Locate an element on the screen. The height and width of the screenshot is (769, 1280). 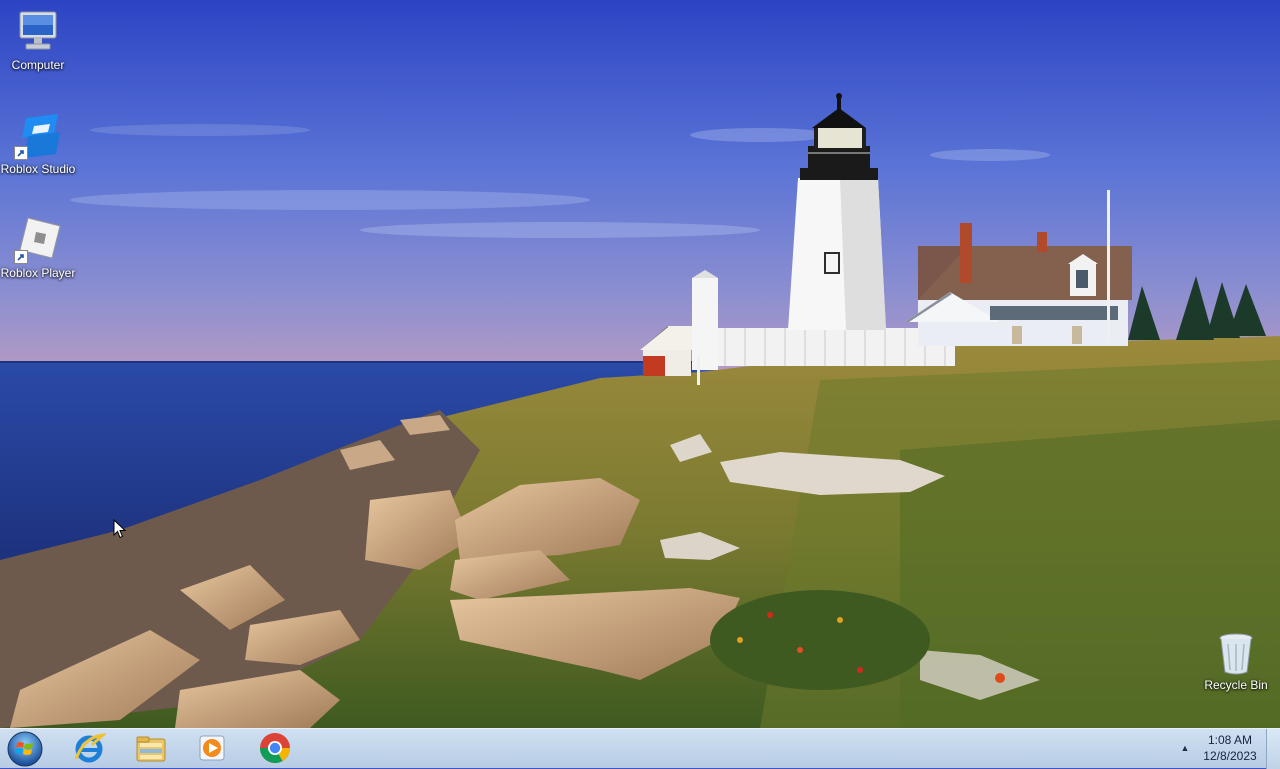
clock-time: 1:08 AM is located at coordinates (1230, 740).